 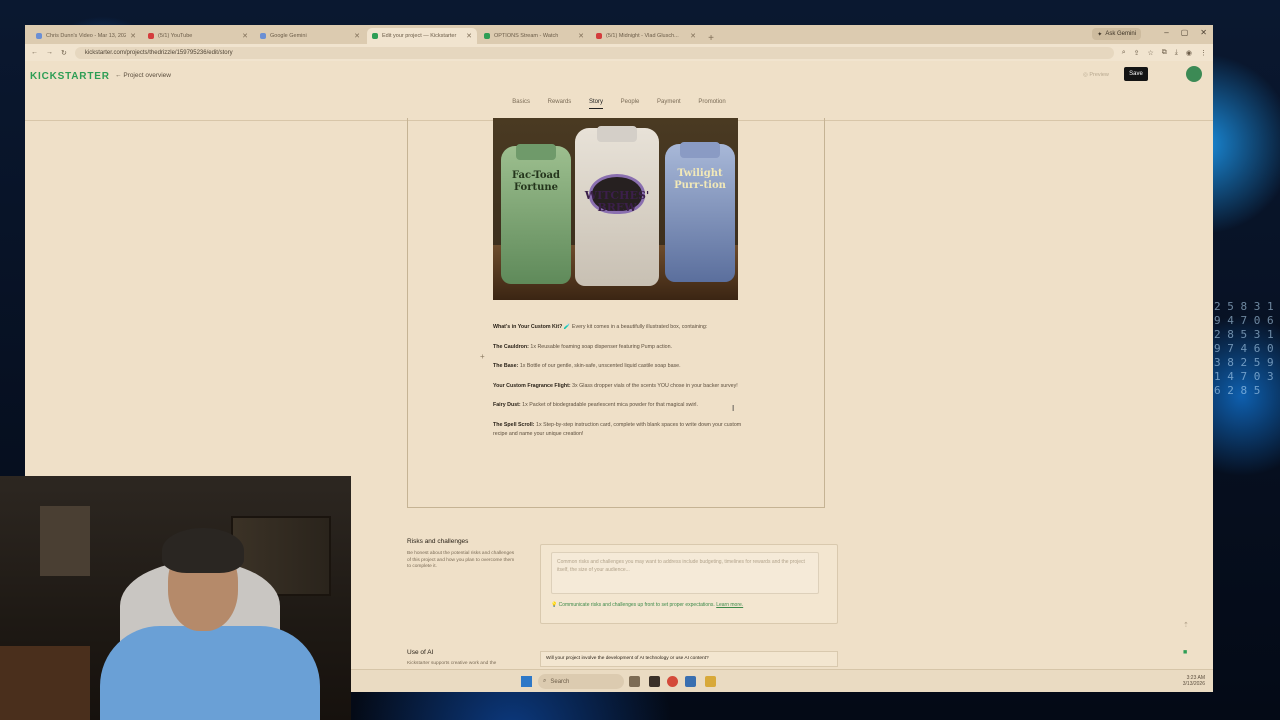 I want to click on menu-icon: ⋮, so click(x=1203, y=53).